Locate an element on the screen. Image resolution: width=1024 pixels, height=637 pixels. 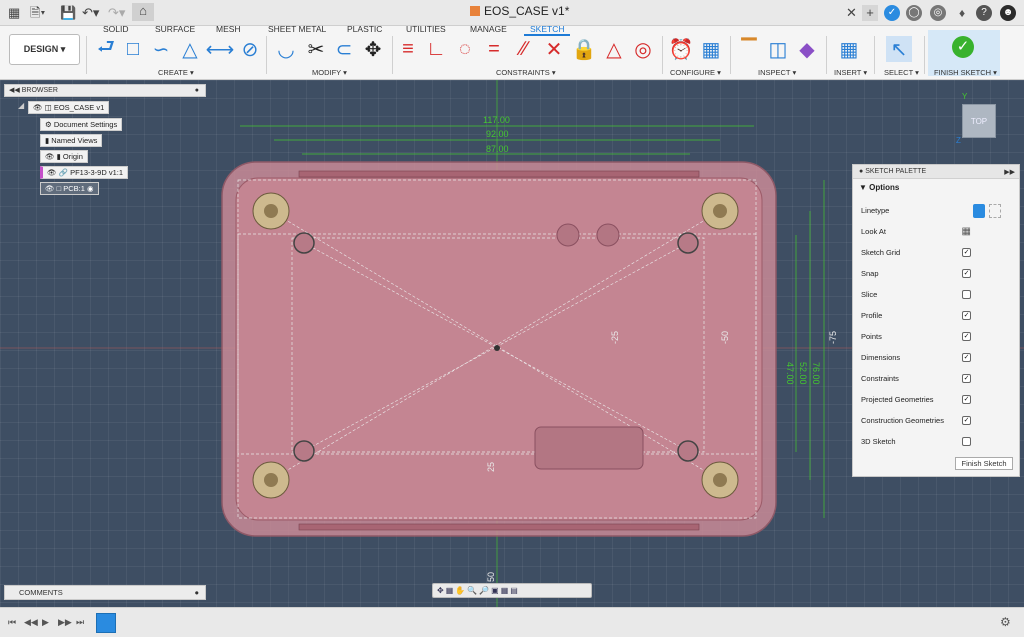
comments-panel: COMMENTS ● is located at coordinates (105, 592).